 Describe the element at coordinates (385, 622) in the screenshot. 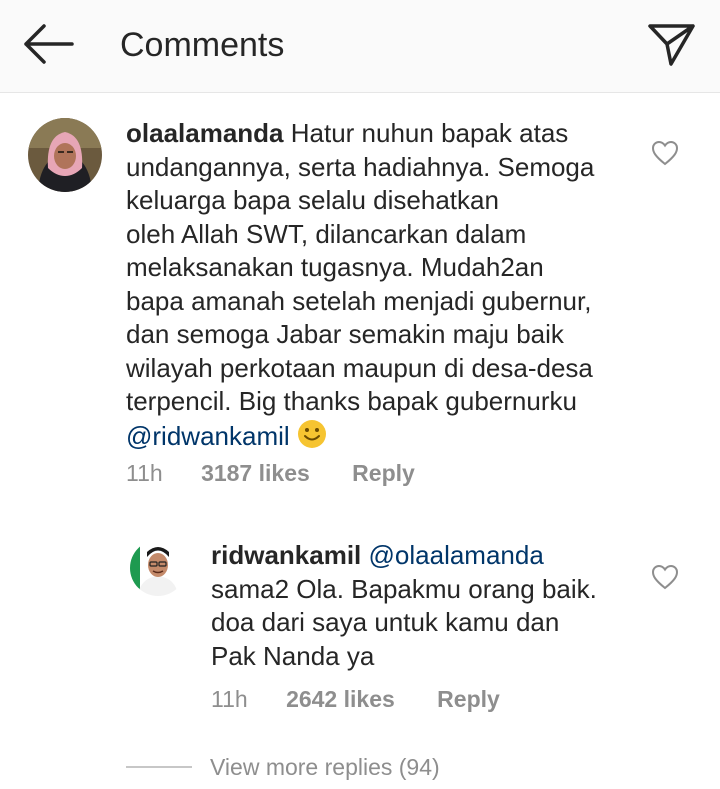

I see `comment-line: doa dari saya untuk kamu dan` at that location.